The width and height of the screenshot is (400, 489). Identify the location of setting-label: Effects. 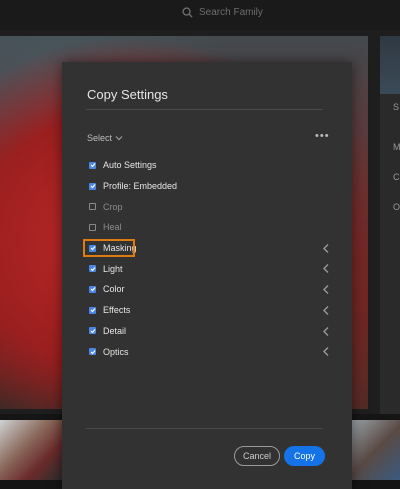
(117, 310).